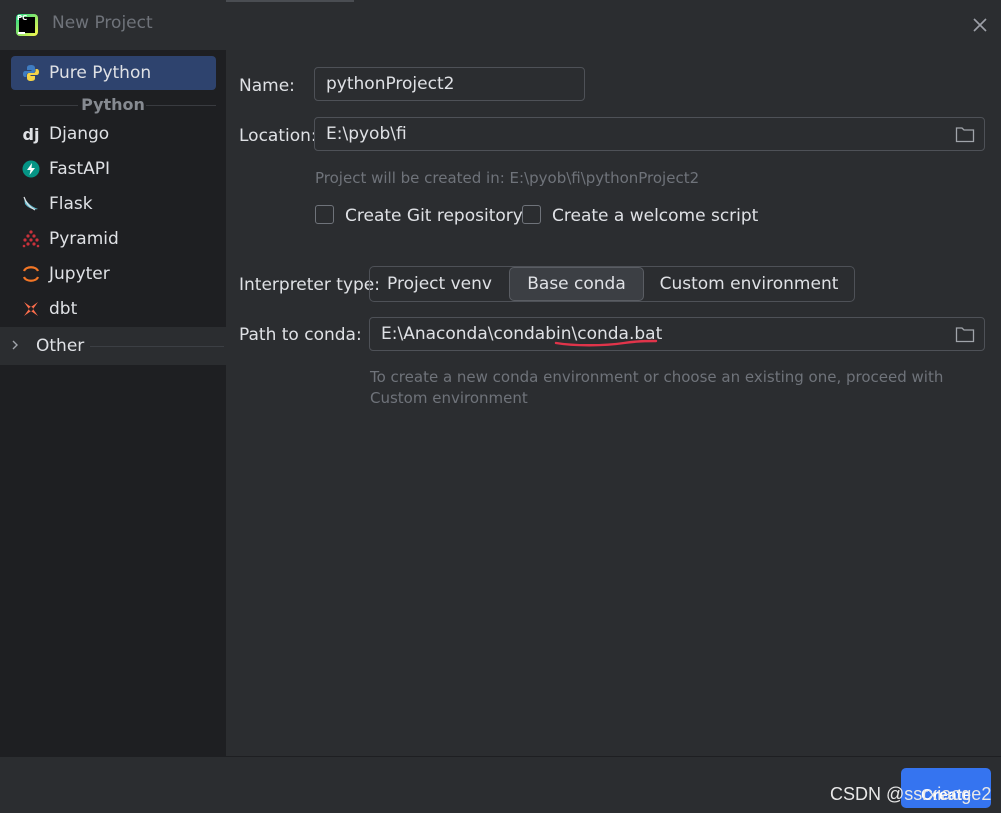  What do you see at coordinates (60, 346) in the screenshot?
I see `sidebar-group-other-label: Other` at bounding box center [60, 346].